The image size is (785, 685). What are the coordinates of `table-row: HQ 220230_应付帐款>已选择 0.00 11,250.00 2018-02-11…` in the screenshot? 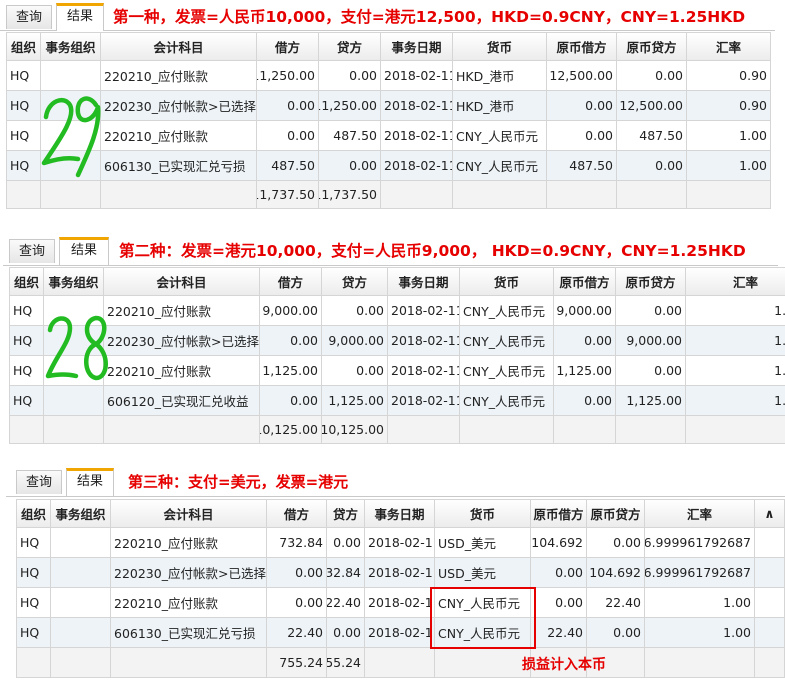 It's located at (389, 106).